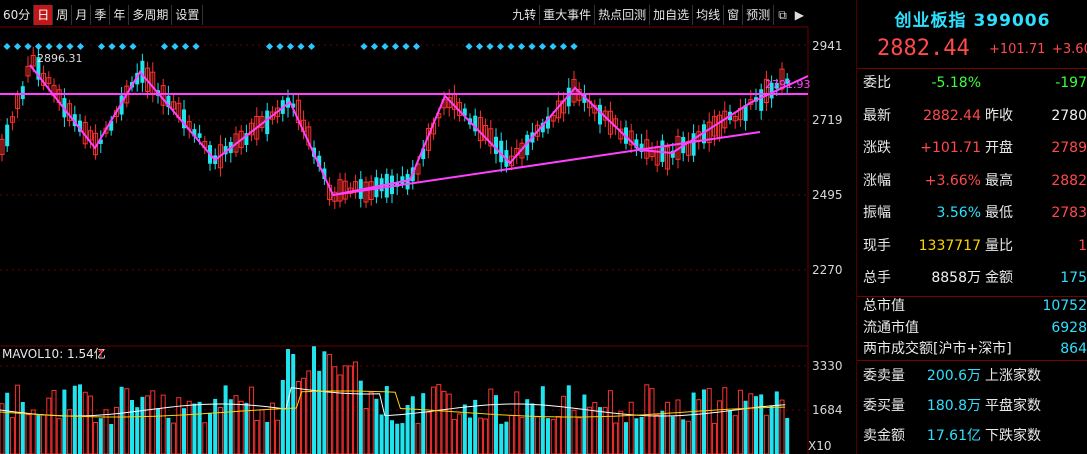 Image resolution: width=1087 pixels, height=454 pixels. I want to click on market-value: 864, so click(1073, 349).